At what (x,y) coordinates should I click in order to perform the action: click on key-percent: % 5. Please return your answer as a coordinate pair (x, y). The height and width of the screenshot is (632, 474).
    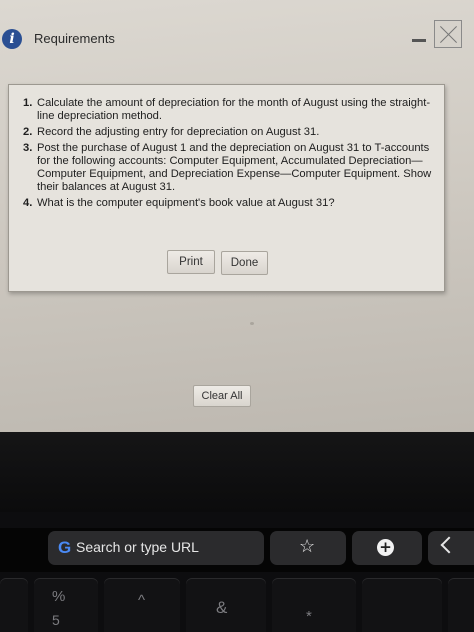
    Looking at the image, I should click on (66, 605).